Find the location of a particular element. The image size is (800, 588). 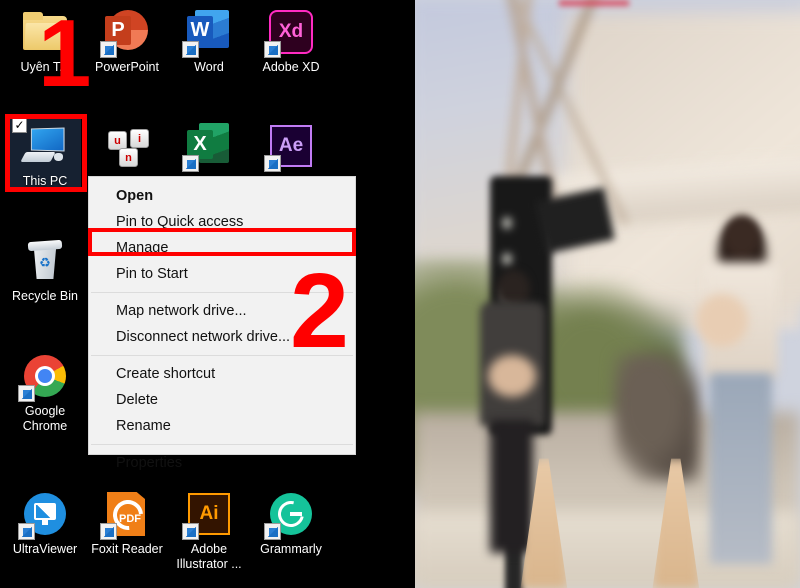

menu-item-rename: Rename is located at coordinates (222, 426).